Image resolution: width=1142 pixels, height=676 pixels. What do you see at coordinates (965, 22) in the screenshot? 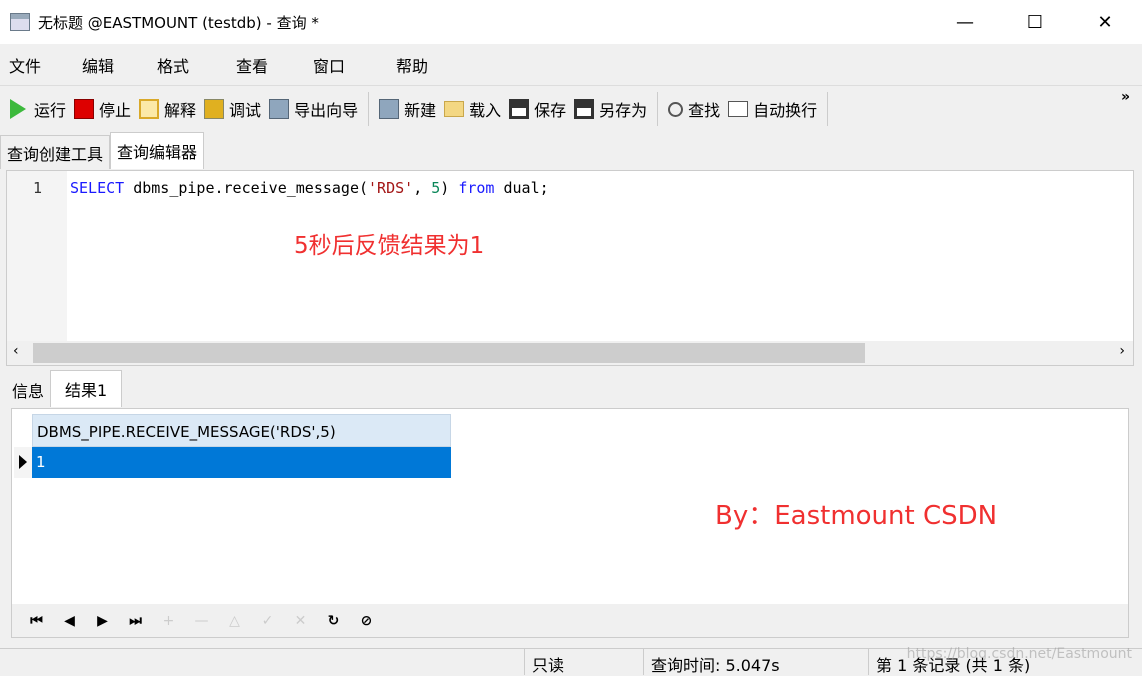
I see `minimize-button: —` at bounding box center [965, 22].